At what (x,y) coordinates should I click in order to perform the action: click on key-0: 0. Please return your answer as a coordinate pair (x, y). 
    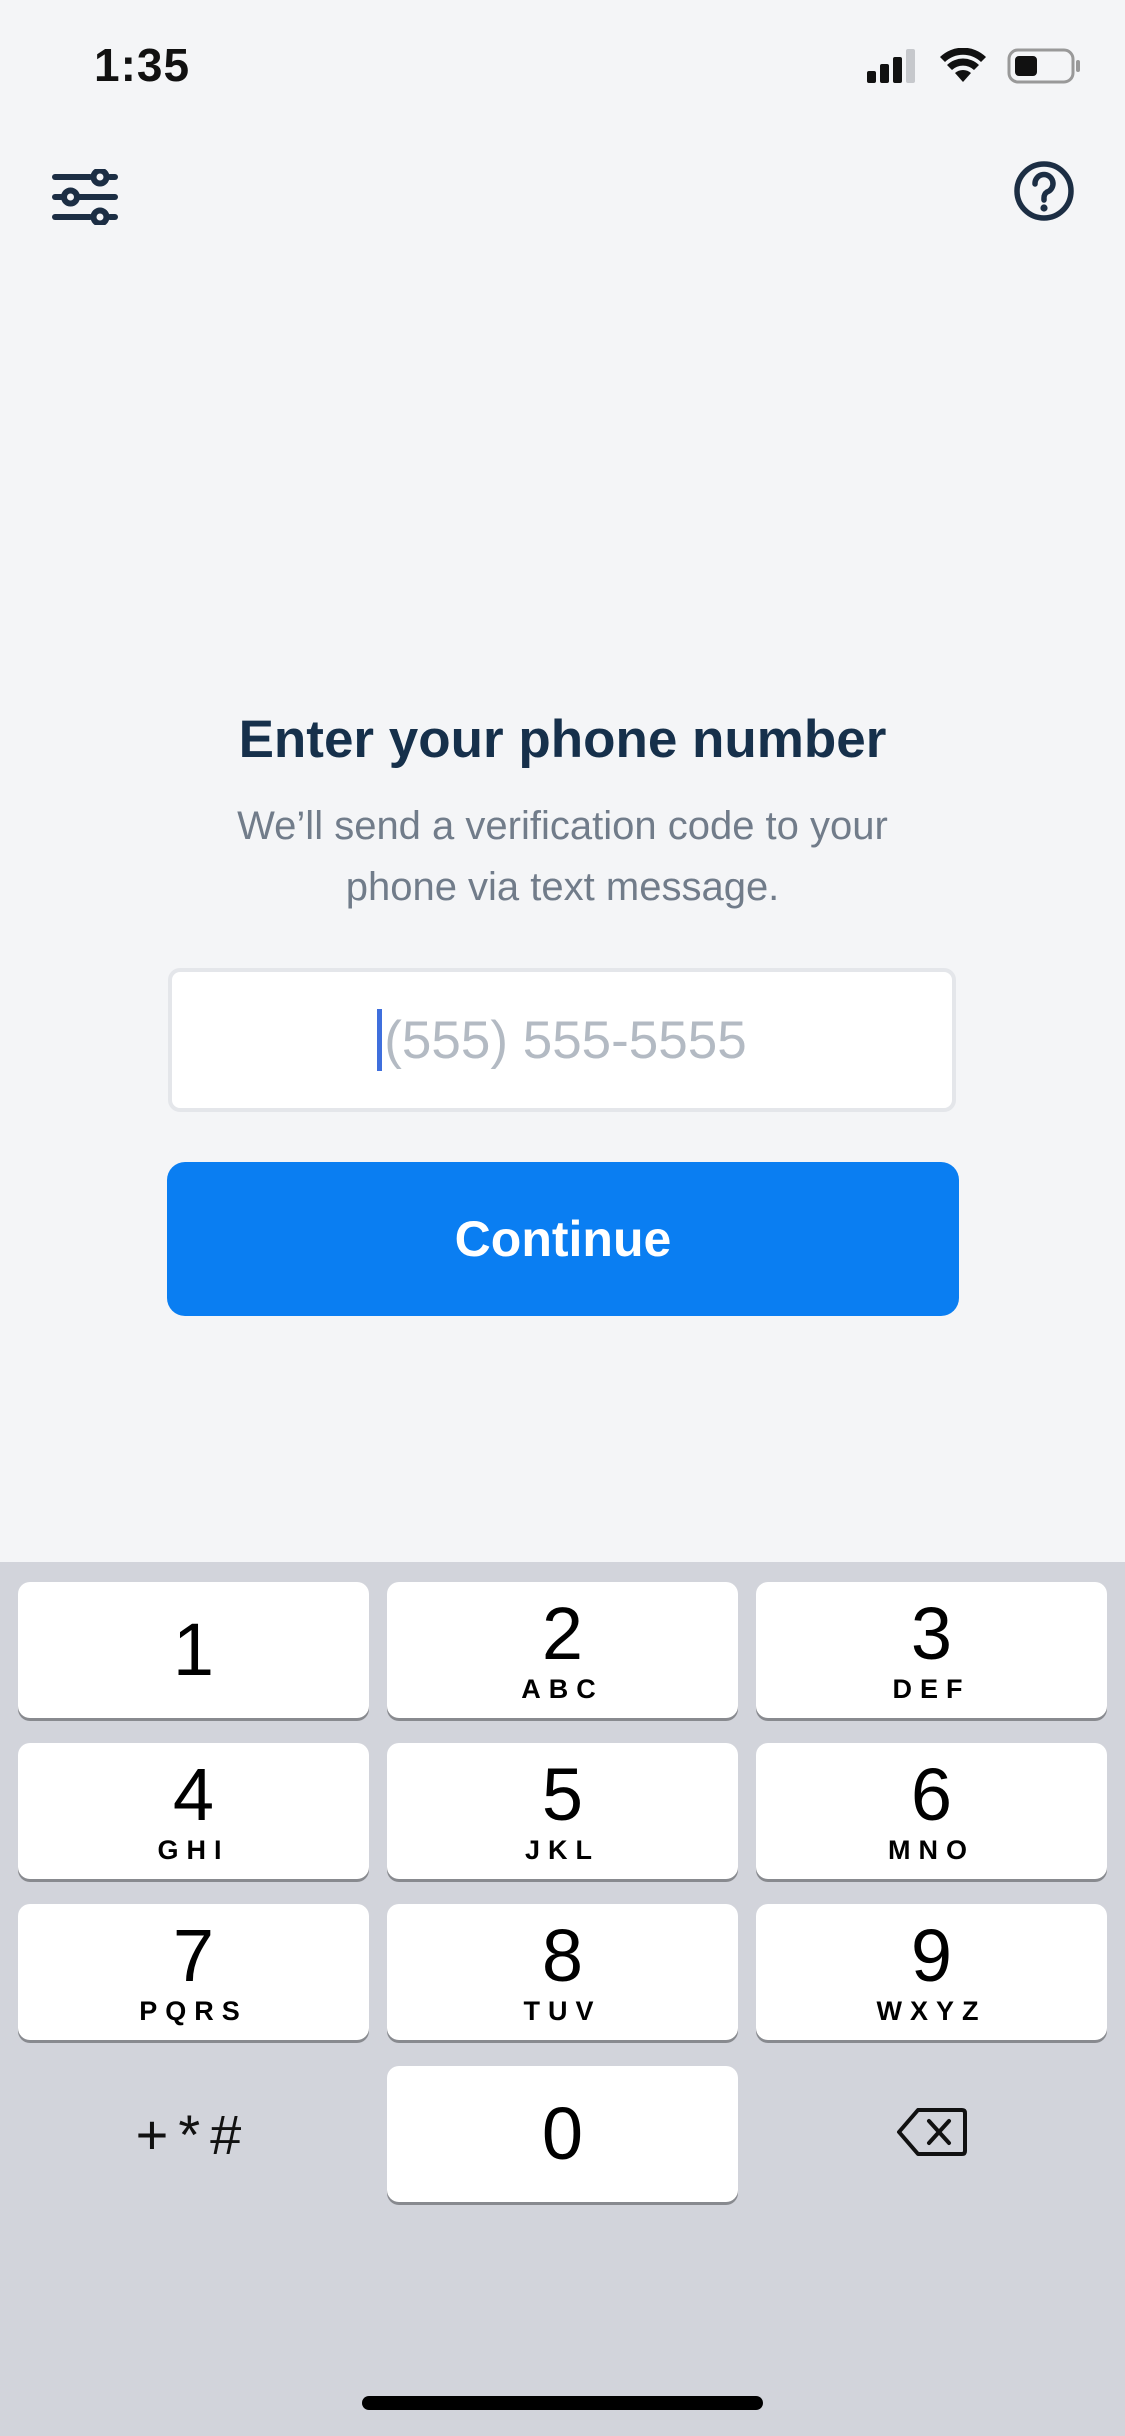
    Looking at the image, I should click on (562, 2134).